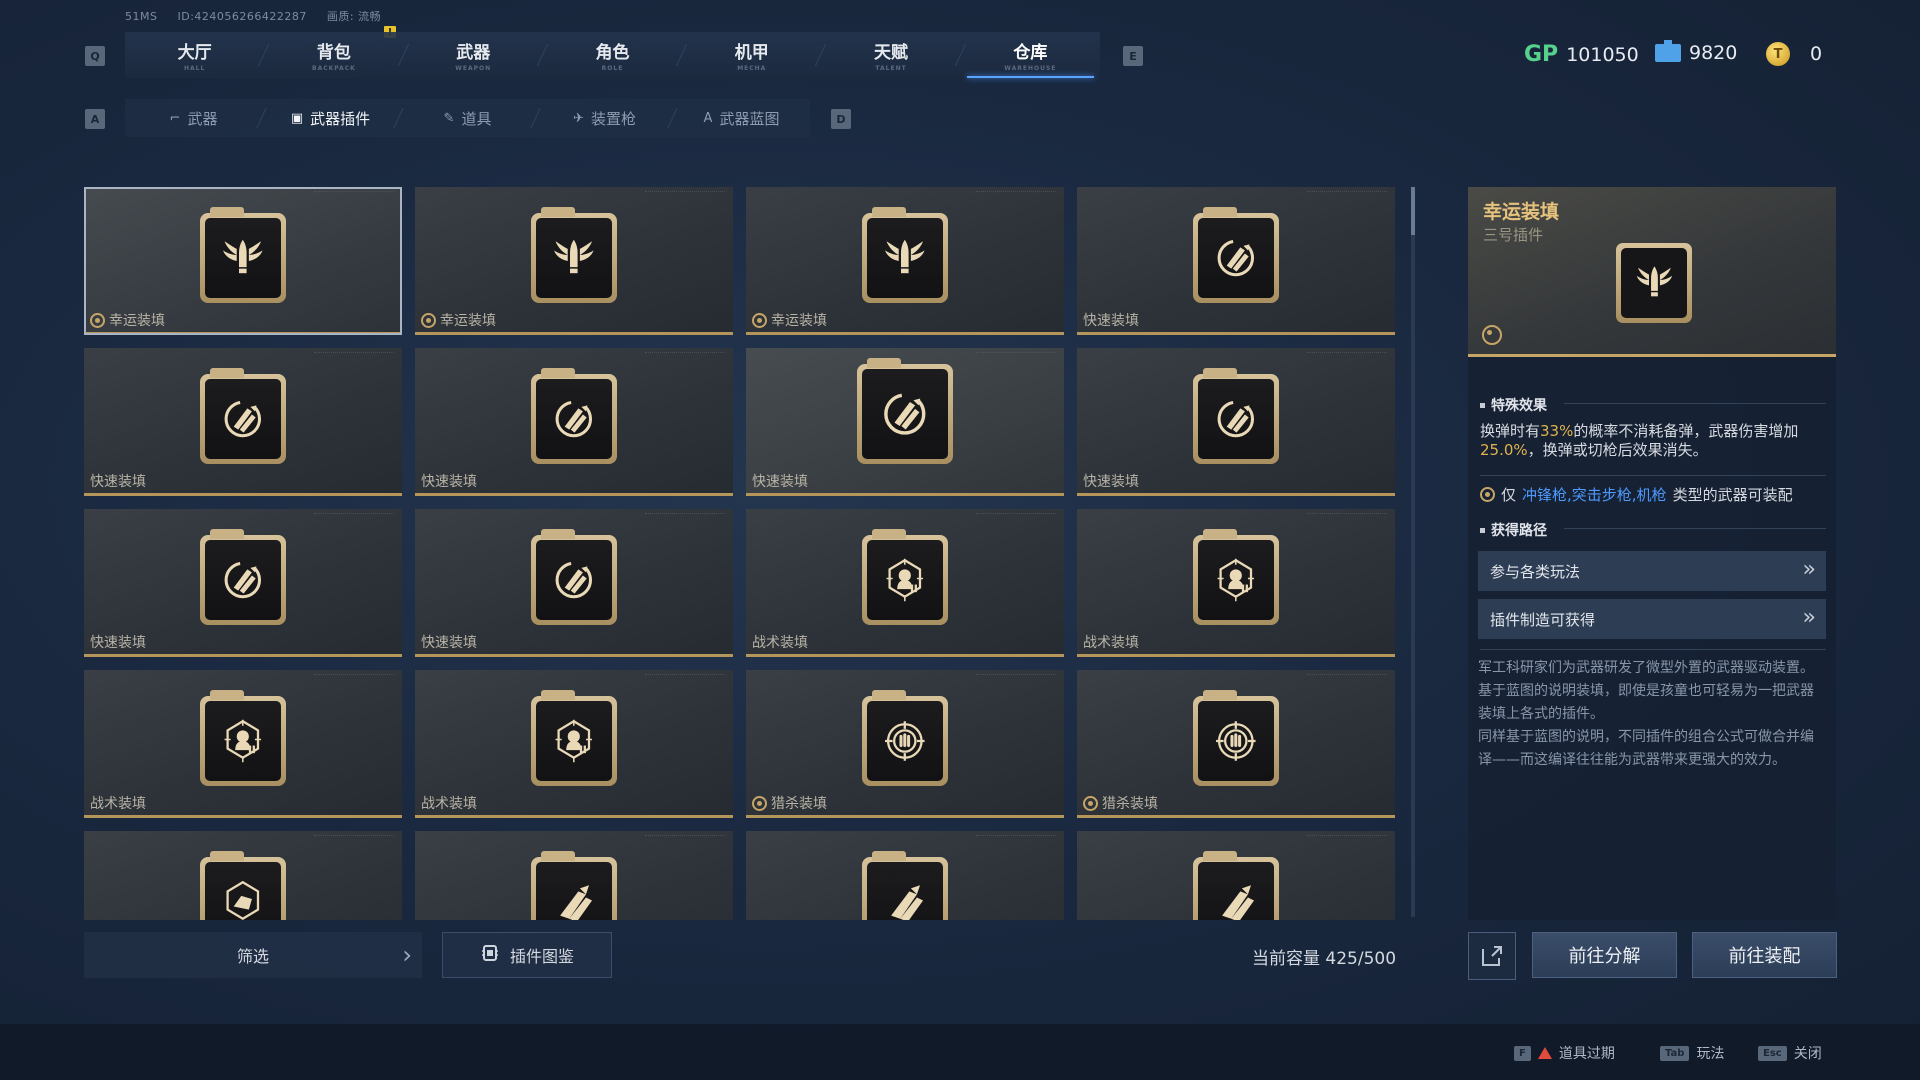 This screenshot has width=1920, height=1080. Describe the element at coordinates (1695, 403) in the screenshot. I see `divider` at that location.